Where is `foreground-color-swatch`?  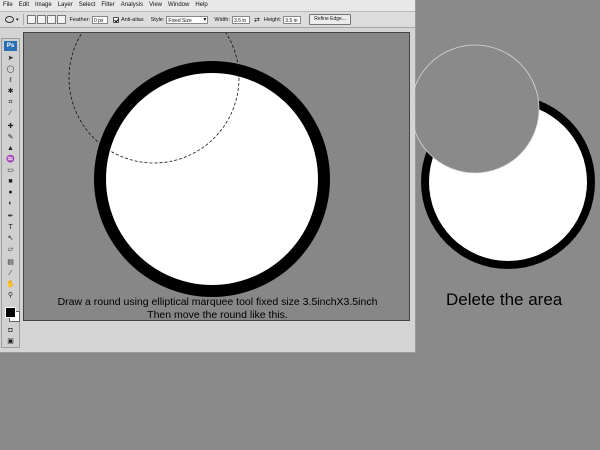 foreground-color-swatch is located at coordinates (10, 312).